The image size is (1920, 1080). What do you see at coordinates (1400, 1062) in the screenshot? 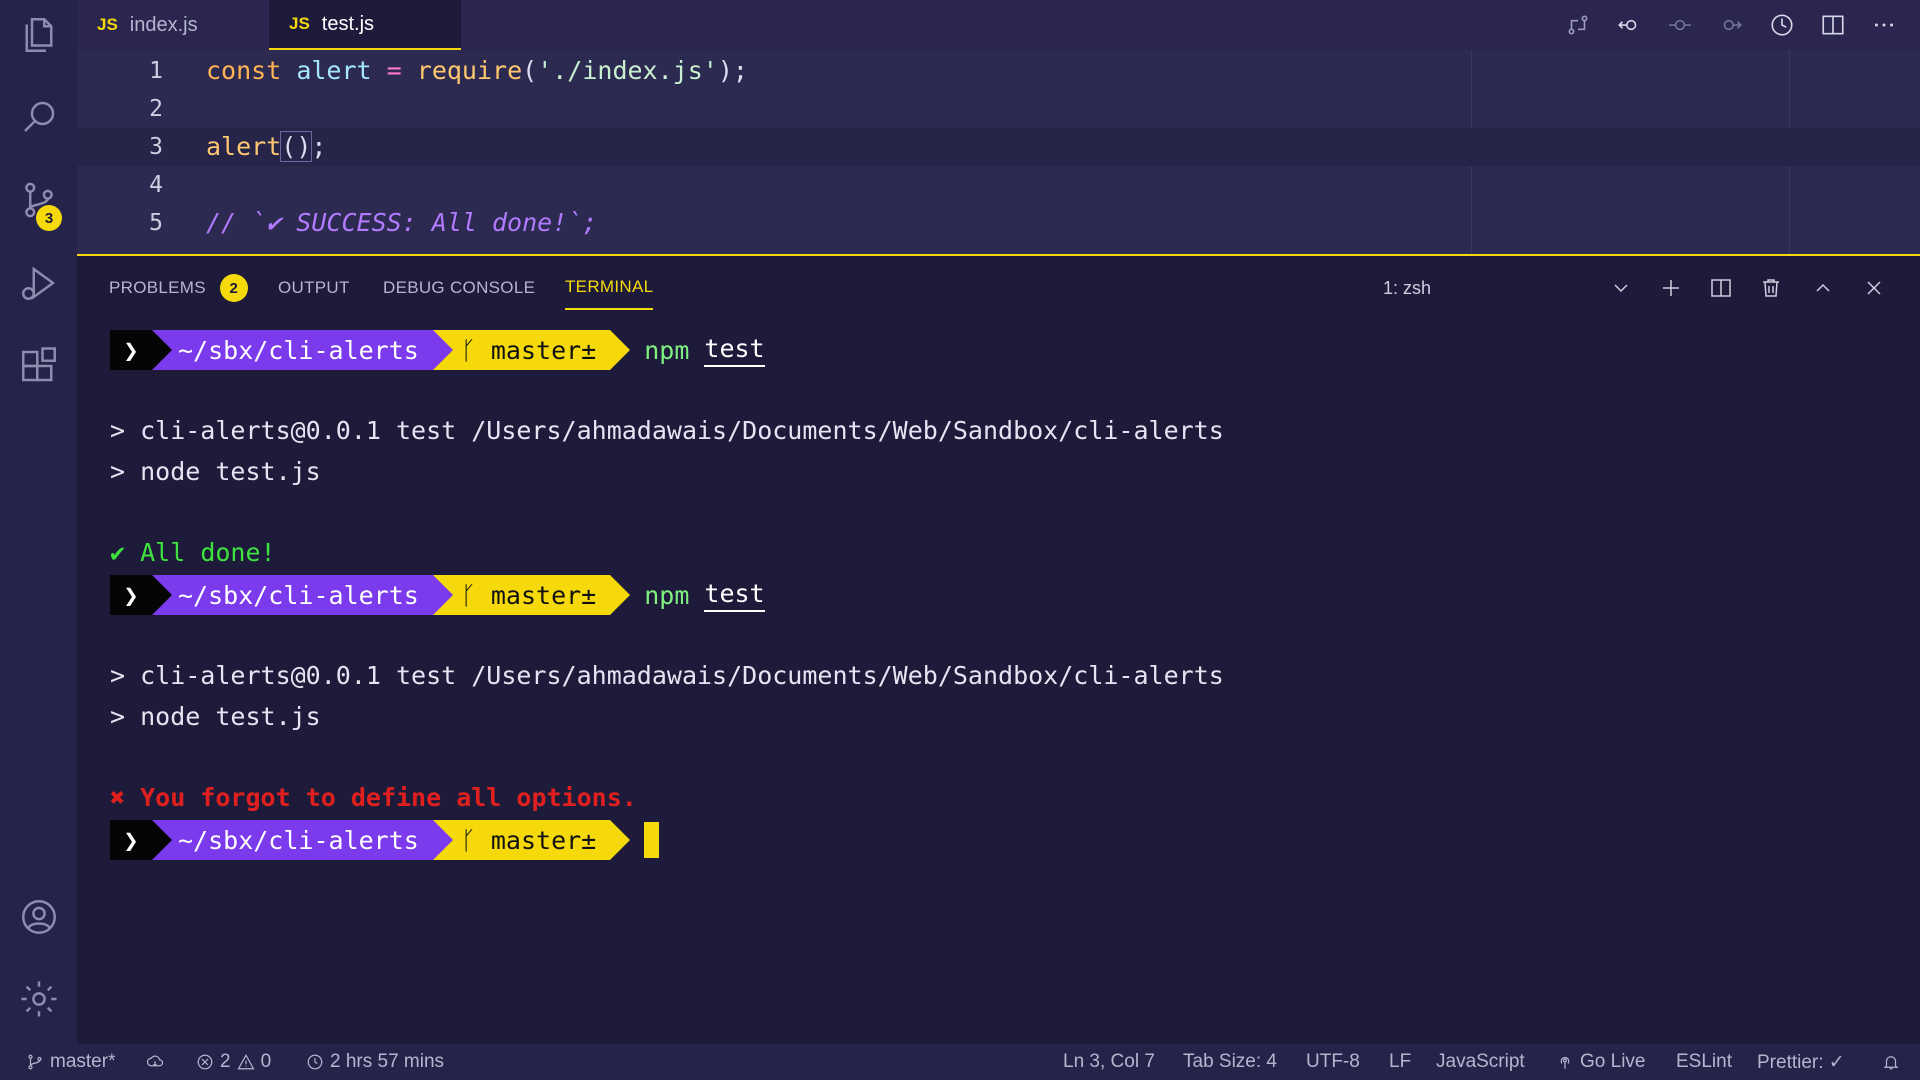
I see `status-eol: LF` at bounding box center [1400, 1062].